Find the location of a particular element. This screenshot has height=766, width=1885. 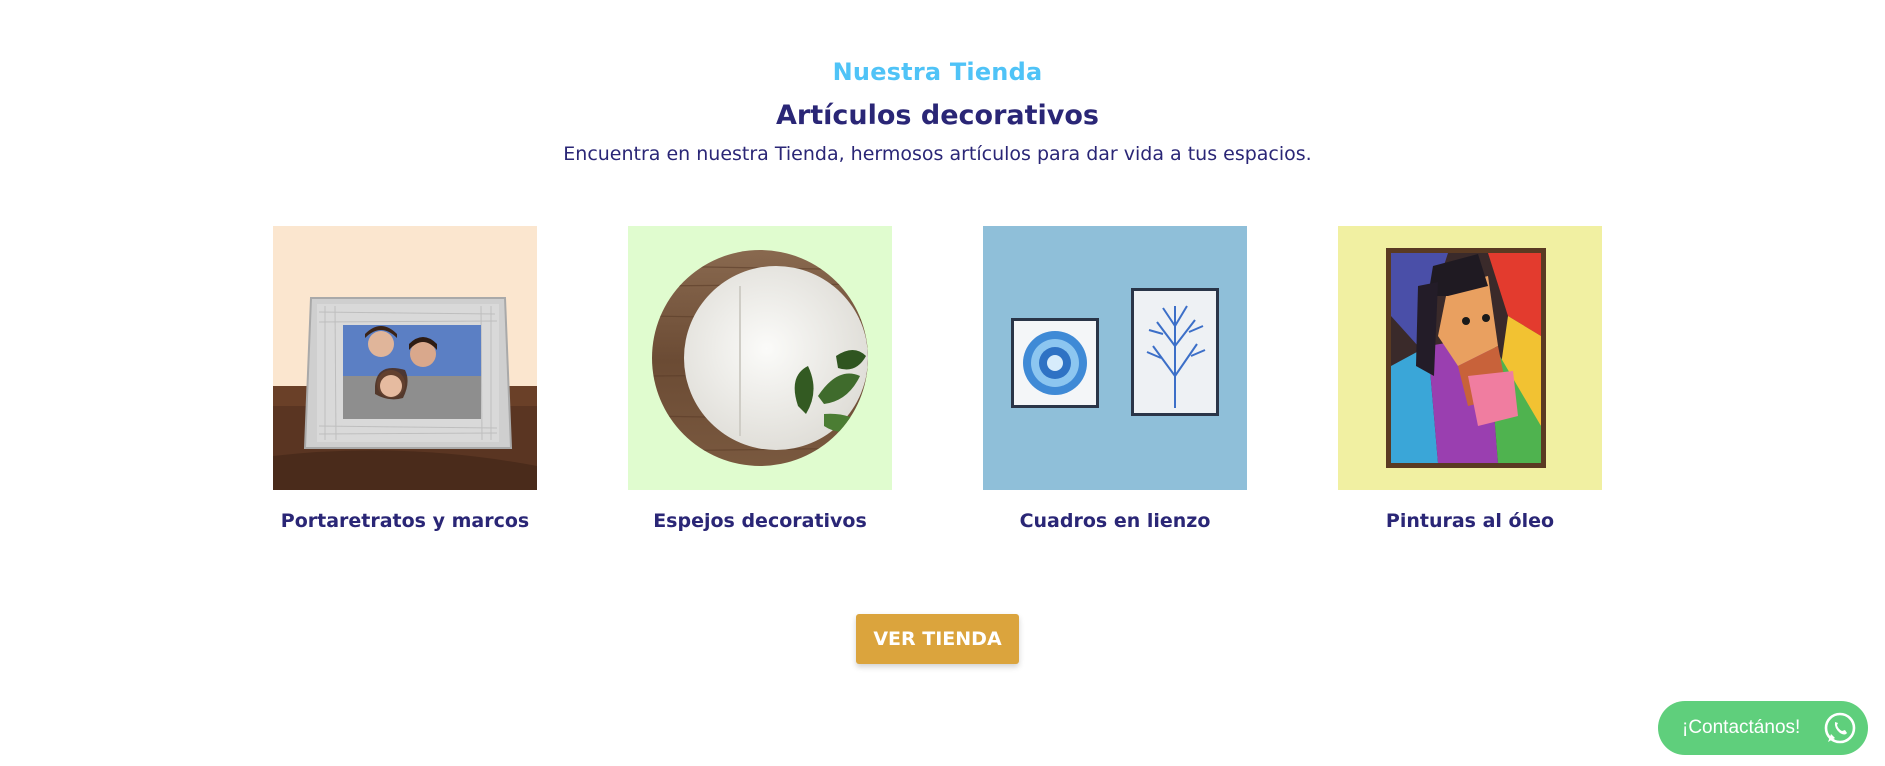

whatsapp-label: ¡Contactános! is located at coordinates (1741, 727).